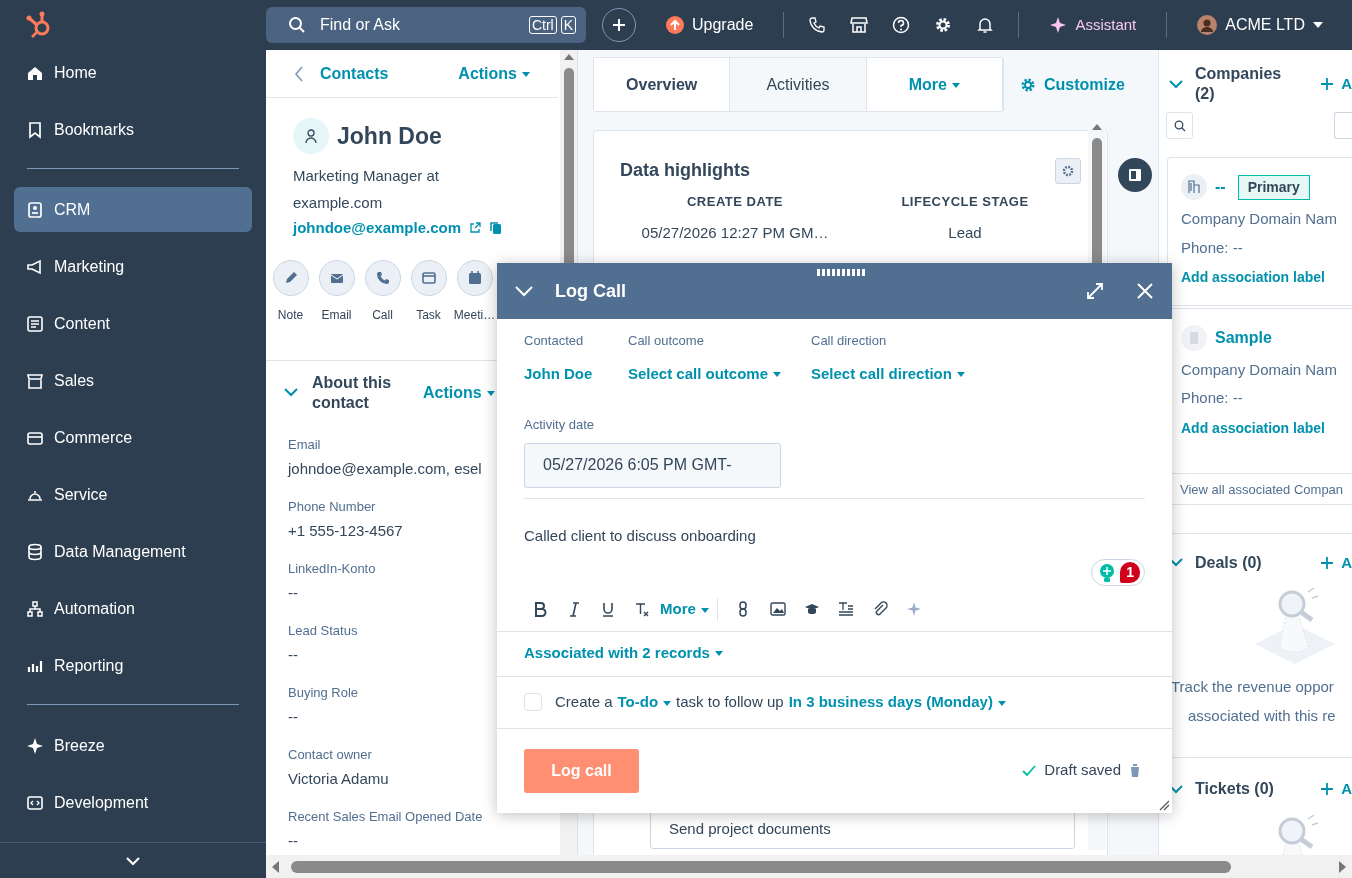 Image resolution: width=1352 pixels, height=878 pixels. Describe the element at coordinates (675, 25) in the screenshot. I see `upgrade-icon` at that location.